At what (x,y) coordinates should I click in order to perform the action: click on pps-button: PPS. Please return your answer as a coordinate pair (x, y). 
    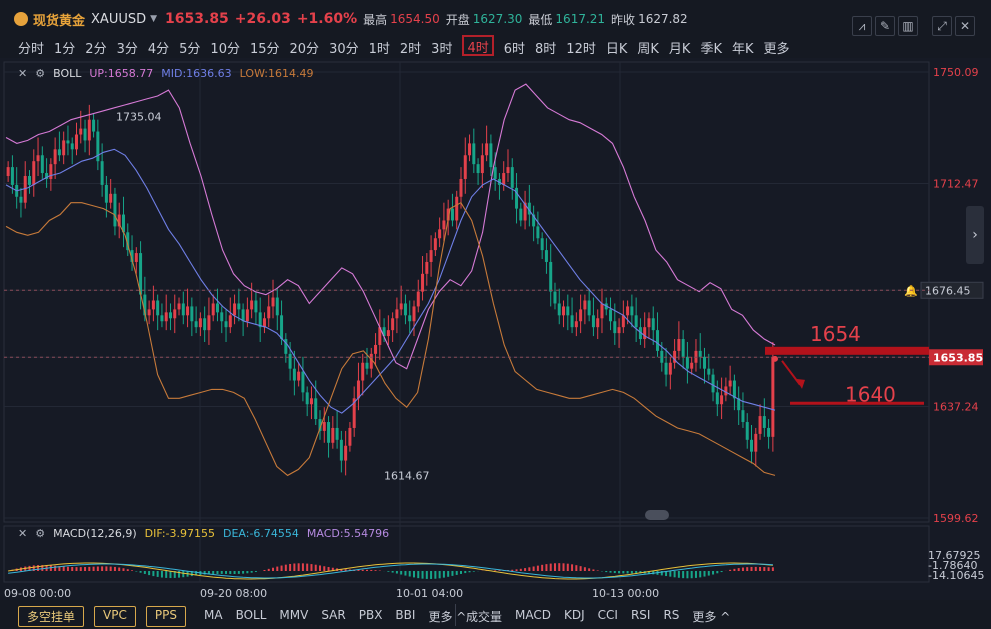
    Looking at the image, I should click on (165, 616).